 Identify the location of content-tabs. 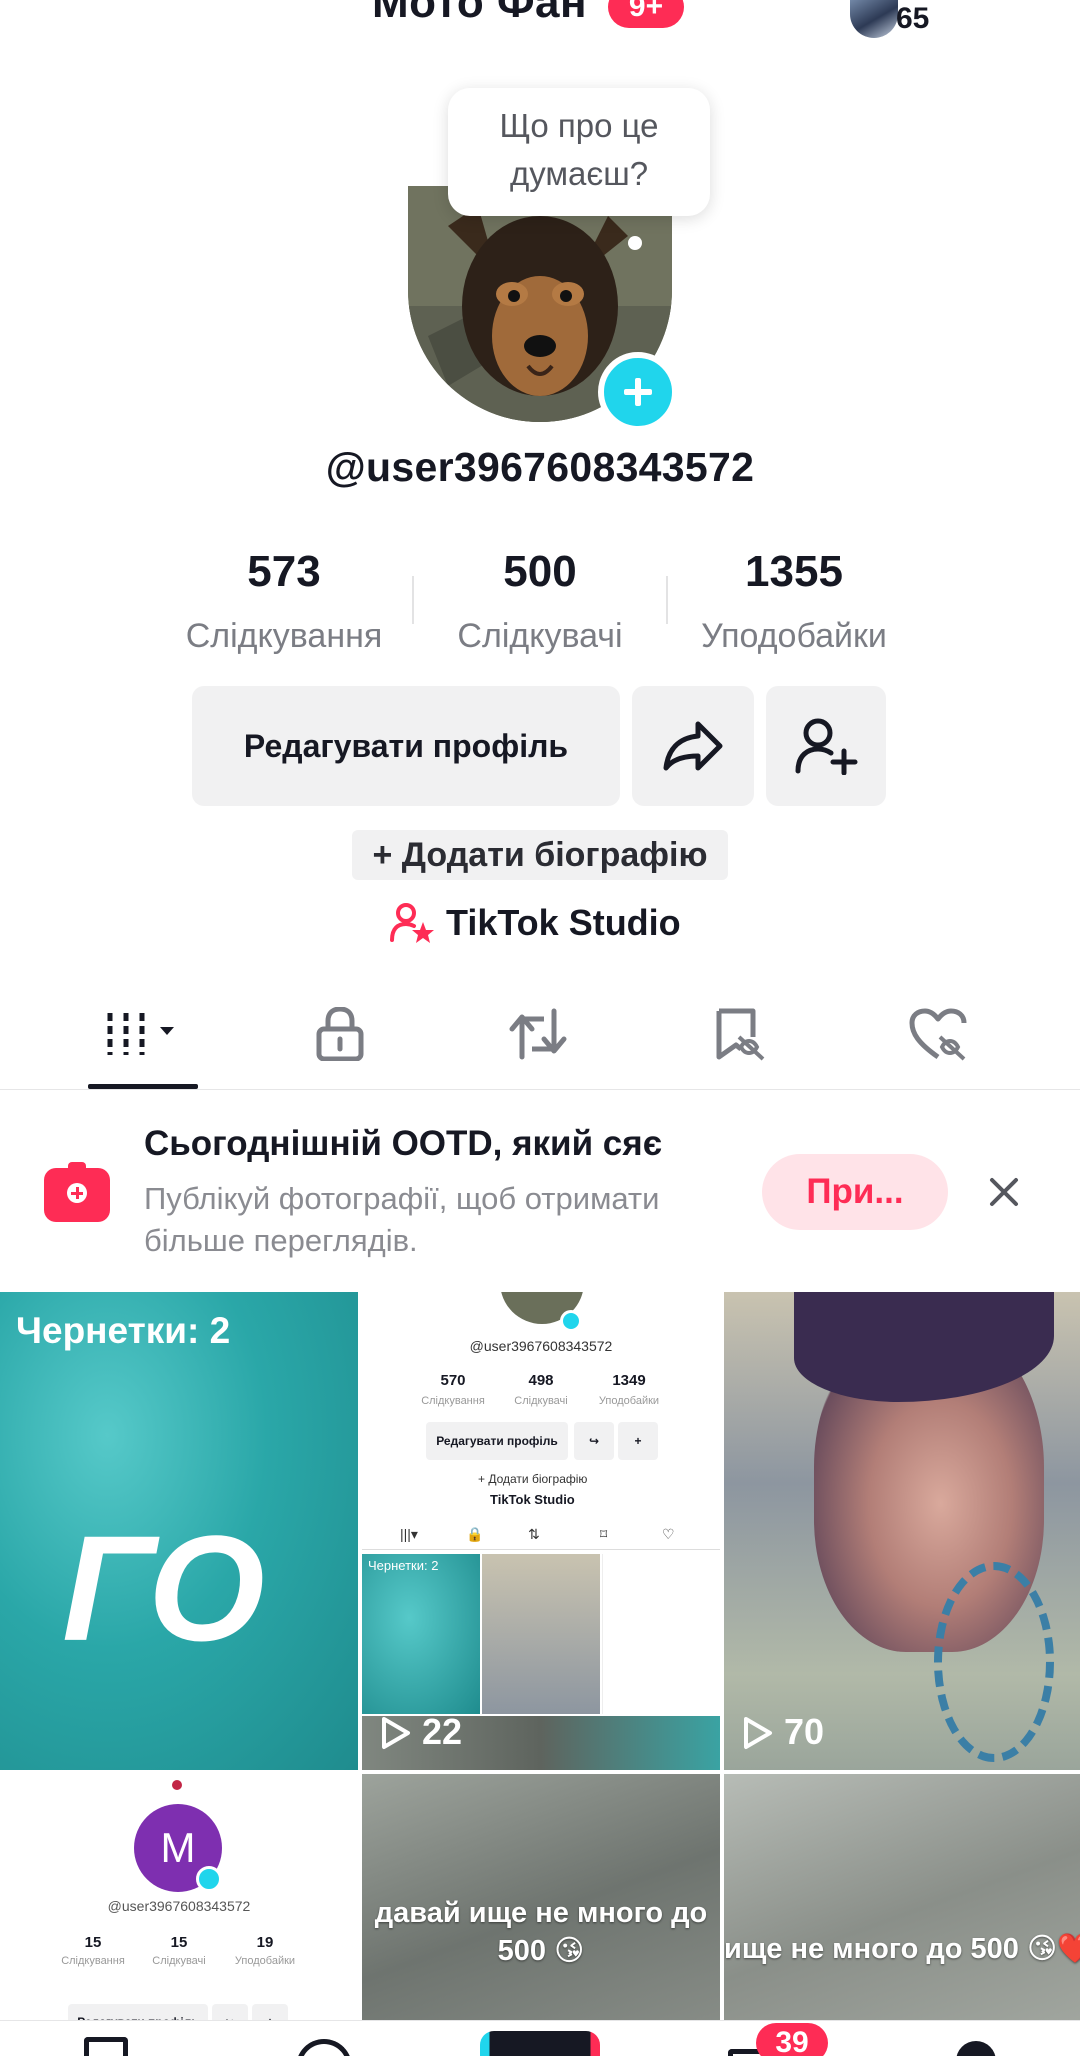
(540, 1040).